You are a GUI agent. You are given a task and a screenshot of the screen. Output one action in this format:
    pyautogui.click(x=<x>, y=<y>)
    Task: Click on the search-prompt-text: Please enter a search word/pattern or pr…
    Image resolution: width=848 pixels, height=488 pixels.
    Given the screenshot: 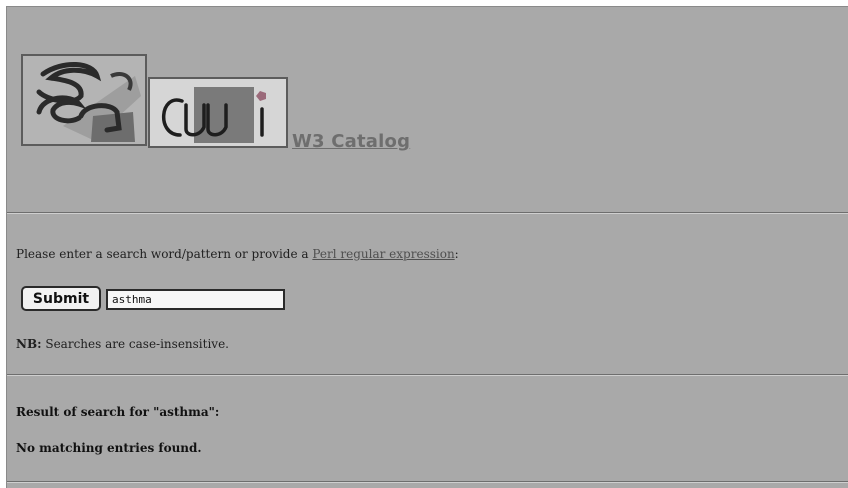 What is the action you would take?
    pyautogui.click(x=164, y=254)
    